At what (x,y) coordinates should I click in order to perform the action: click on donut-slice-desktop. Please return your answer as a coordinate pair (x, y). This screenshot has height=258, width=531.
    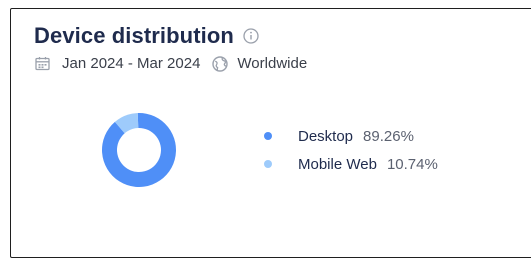
    Looking at the image, I should click on (139, 150).